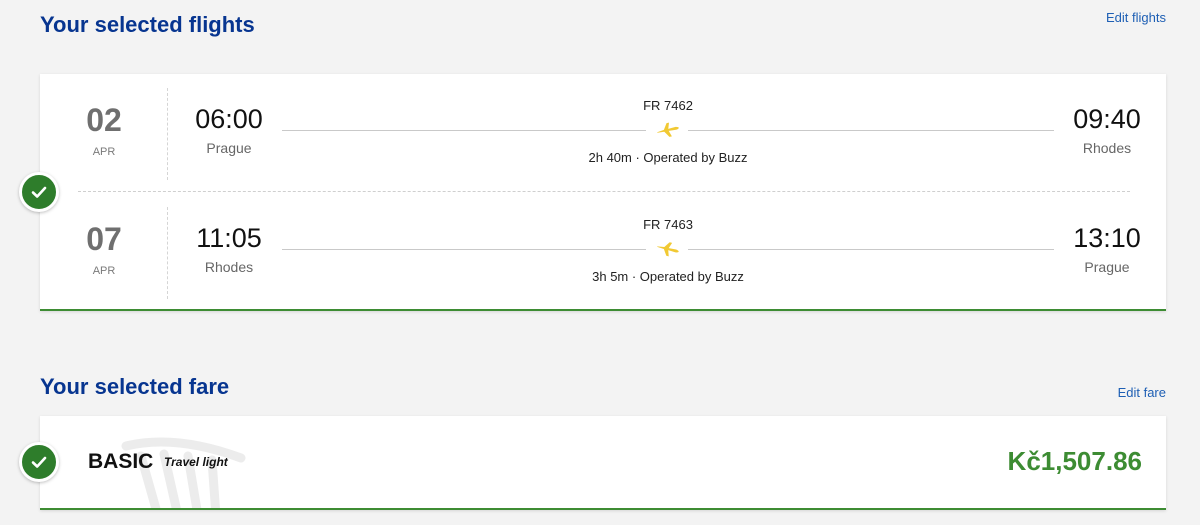 The image size is (1200, 525). Describe the element at coordinates (1136, 17) in the screenshot. I see `edit-flights-link: Edit flights` at that location.